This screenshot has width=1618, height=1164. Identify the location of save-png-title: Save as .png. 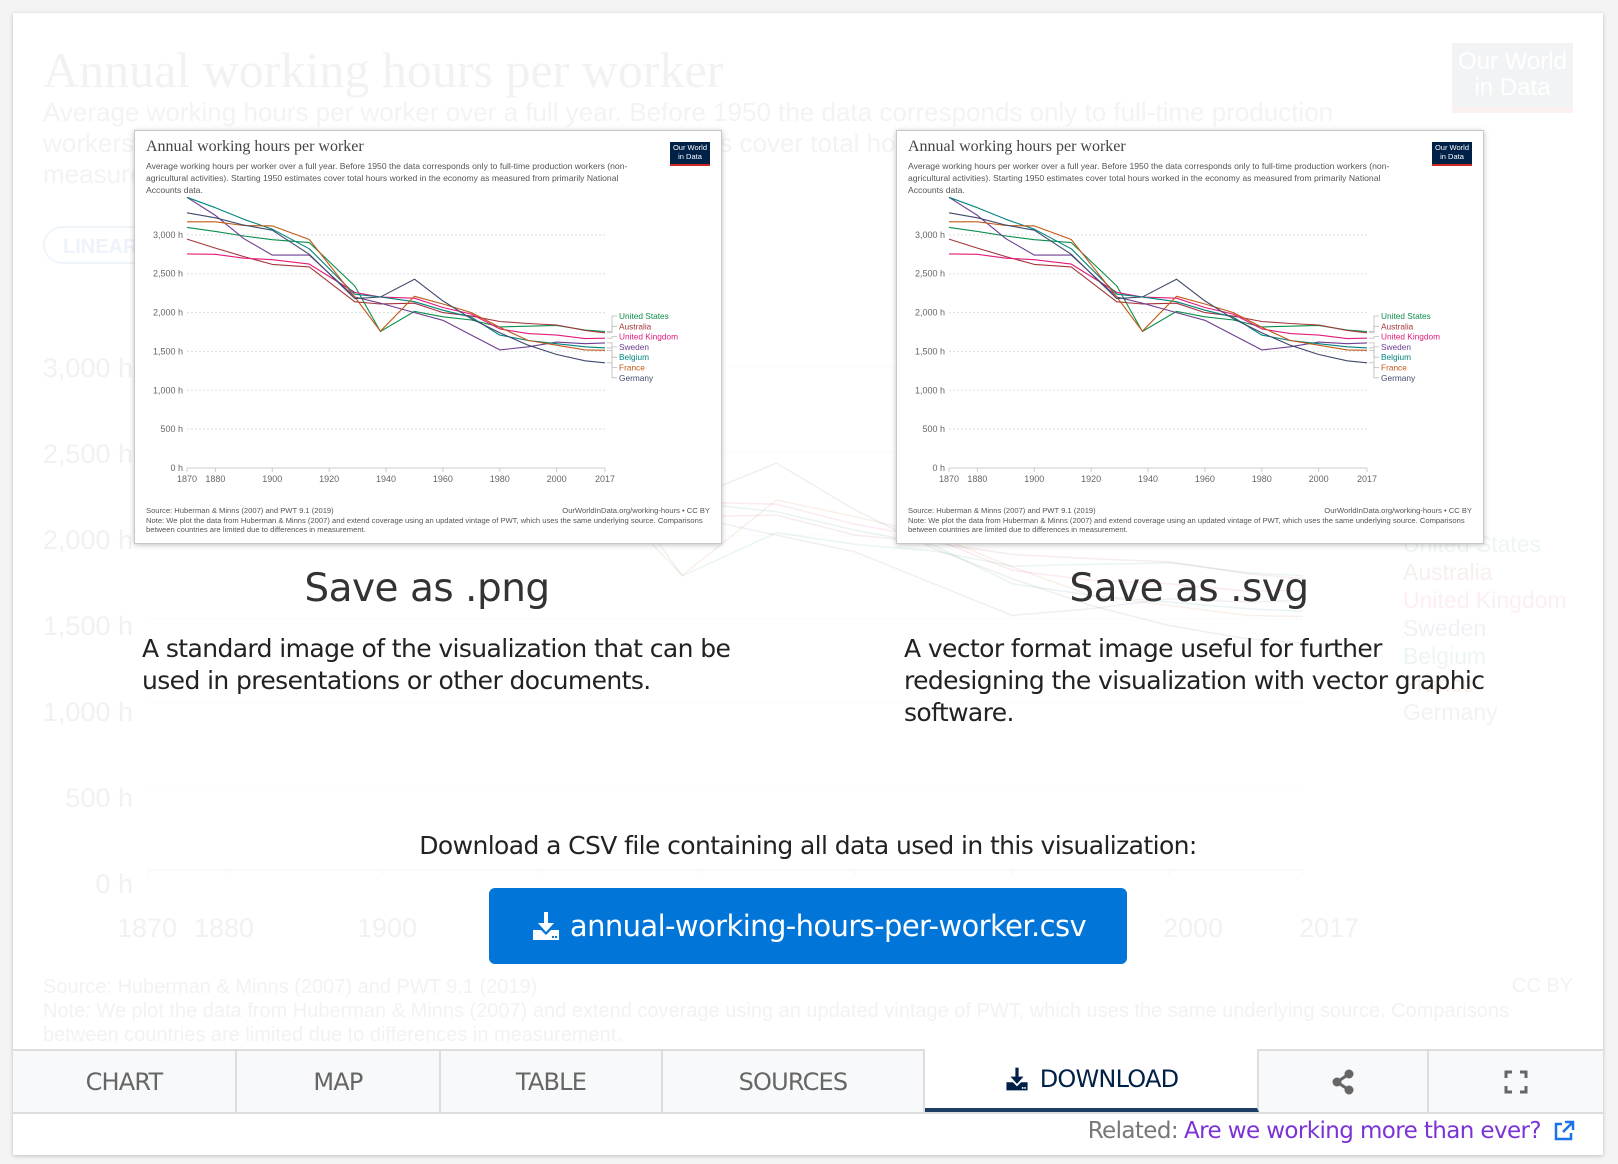
(427, 588).